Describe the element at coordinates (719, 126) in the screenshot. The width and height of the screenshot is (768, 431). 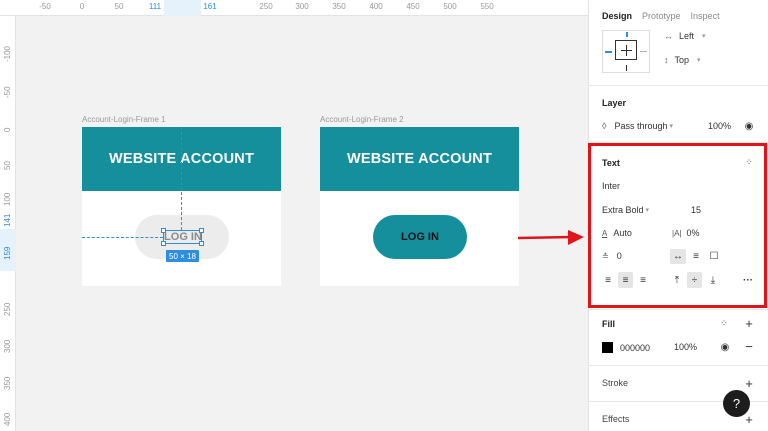
I see `layer-opacity-input: 100%` at that location.